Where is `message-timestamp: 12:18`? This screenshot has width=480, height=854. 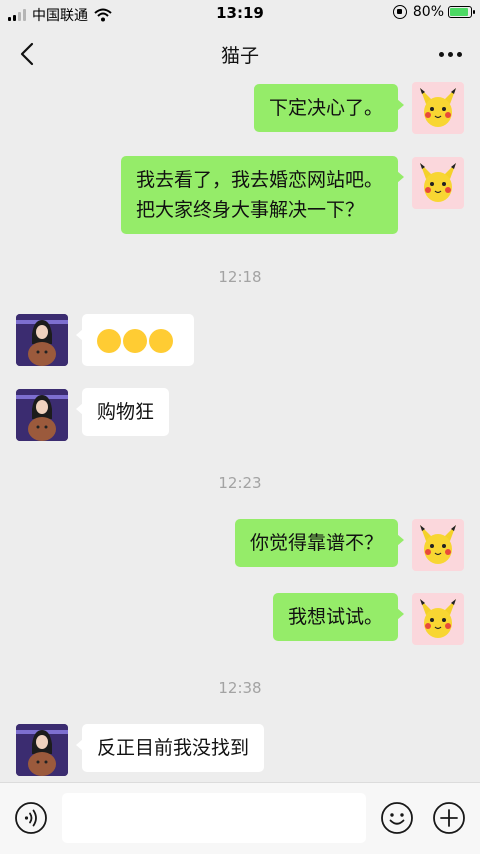 message-timestamp: 12:18 is located at coordinates (240, 277).